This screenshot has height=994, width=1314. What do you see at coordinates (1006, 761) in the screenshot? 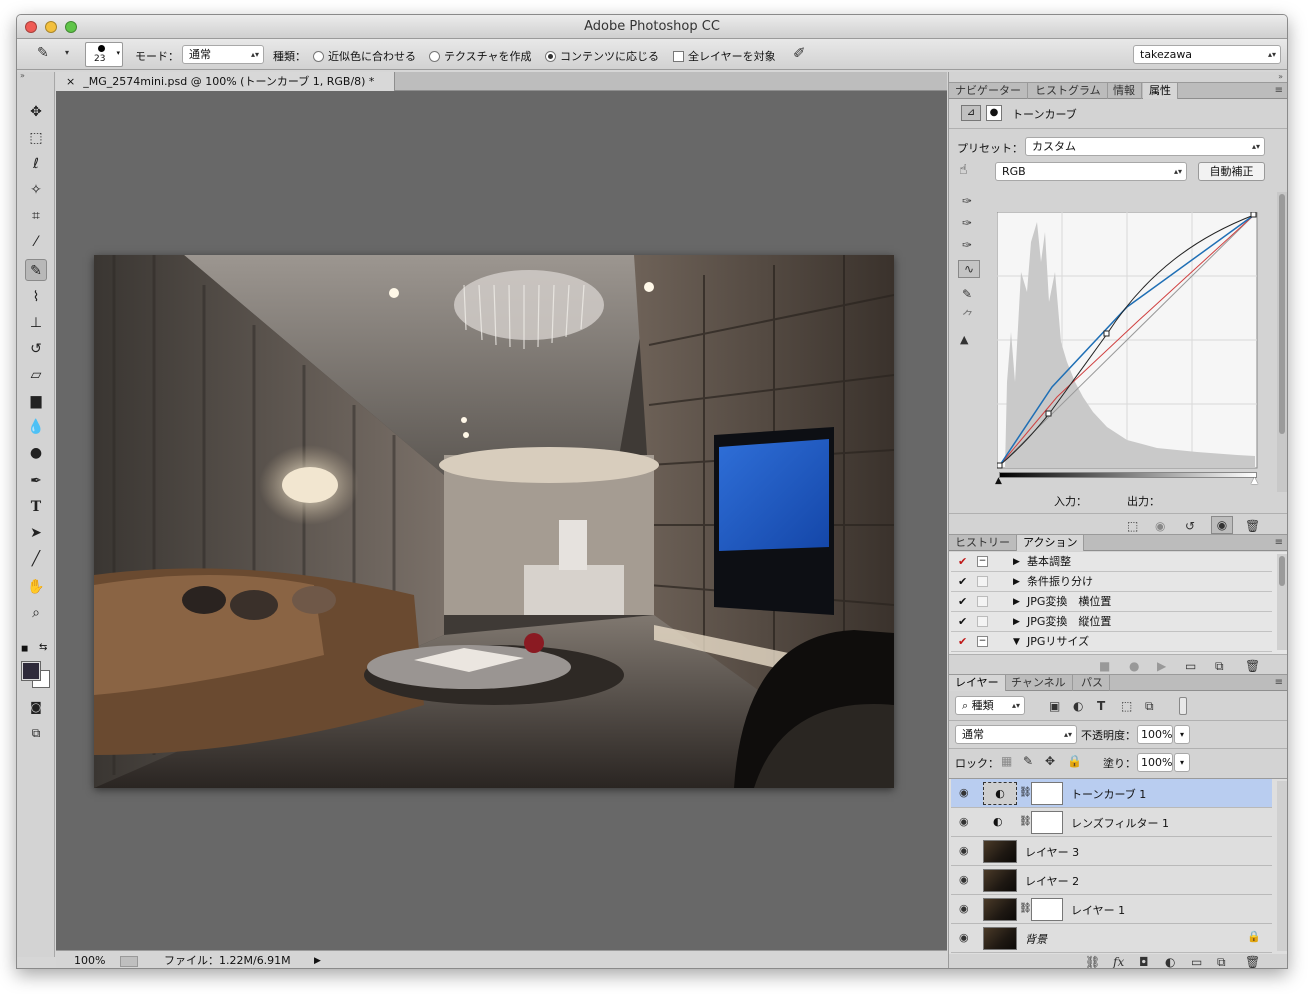
I see `lock-transparent-icon: ▦` at bounding box center [1006, 761].